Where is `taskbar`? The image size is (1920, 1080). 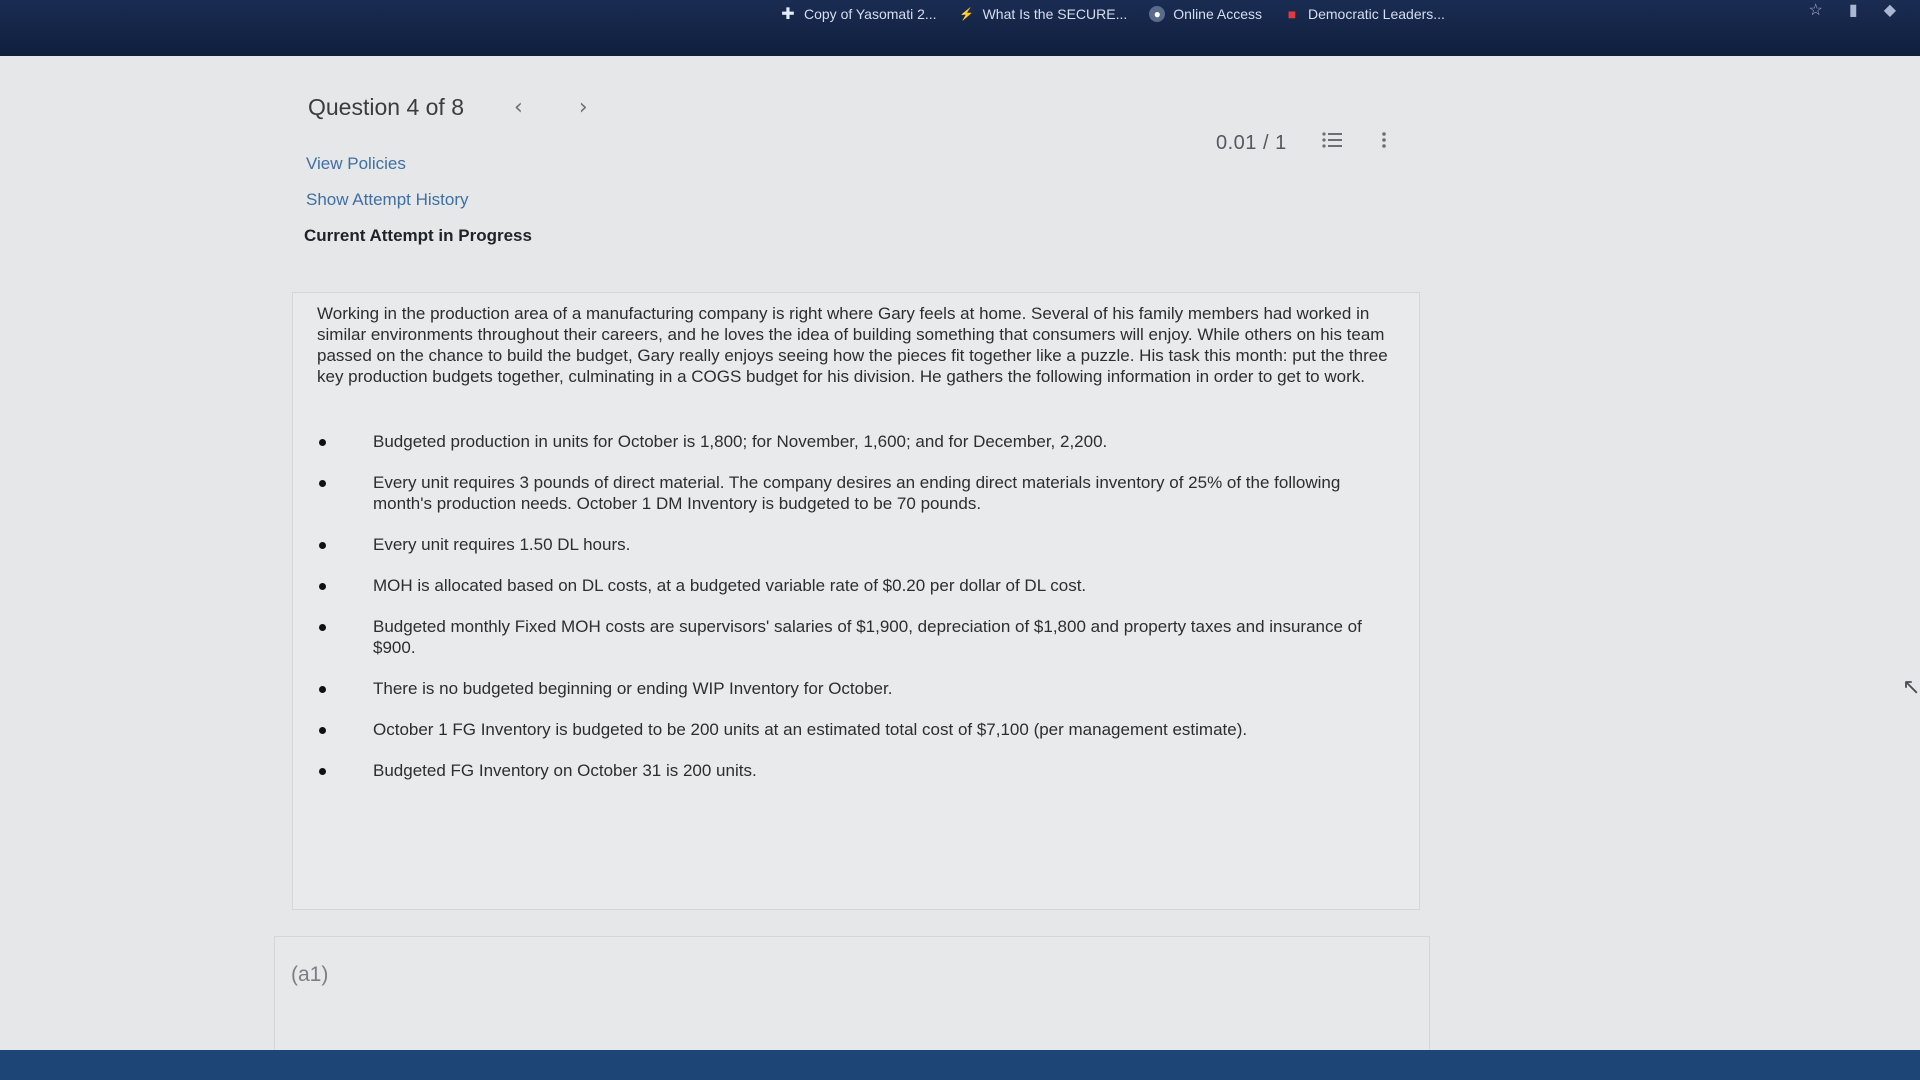
taskbar is located at coordinates (960, 1065).